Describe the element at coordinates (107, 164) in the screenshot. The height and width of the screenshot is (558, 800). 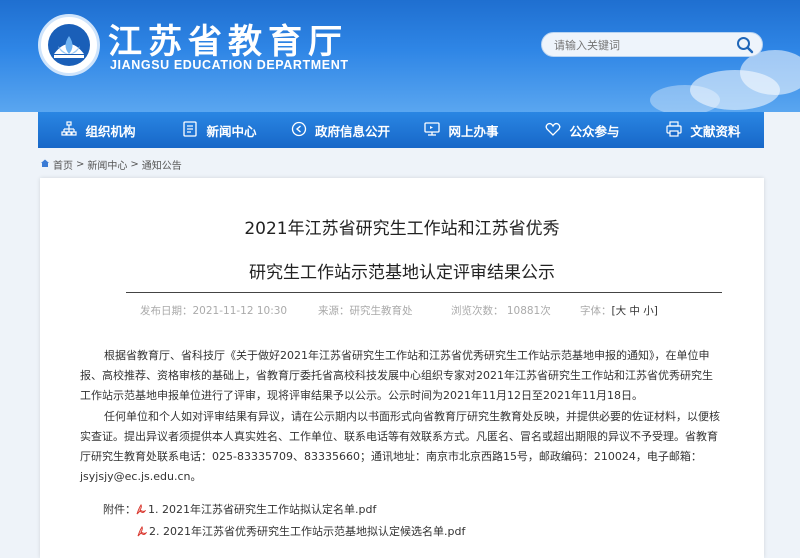
I see `breadcrumb-news: 新闻中心` at that location.